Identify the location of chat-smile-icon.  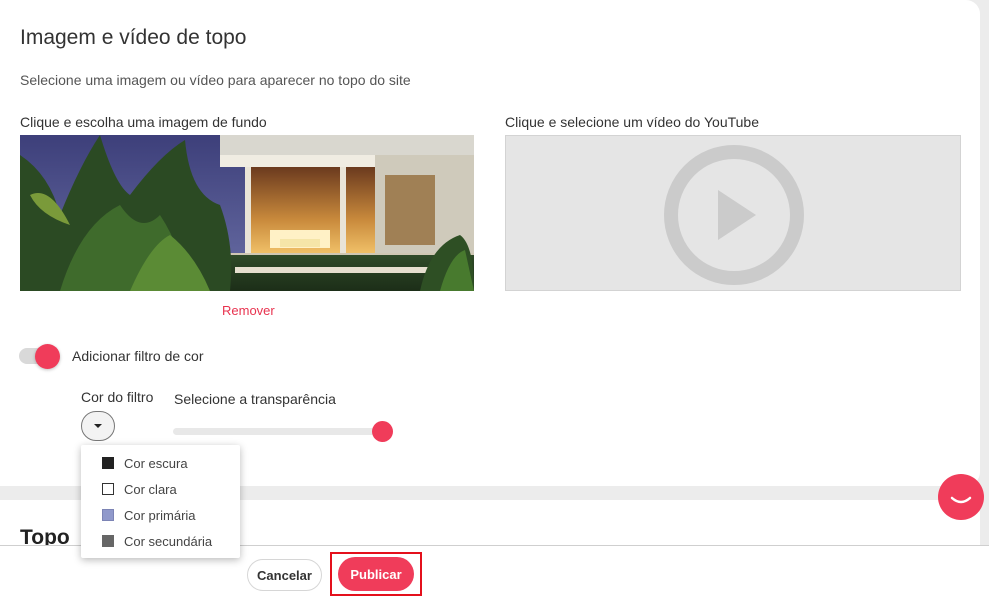
(961, 500).